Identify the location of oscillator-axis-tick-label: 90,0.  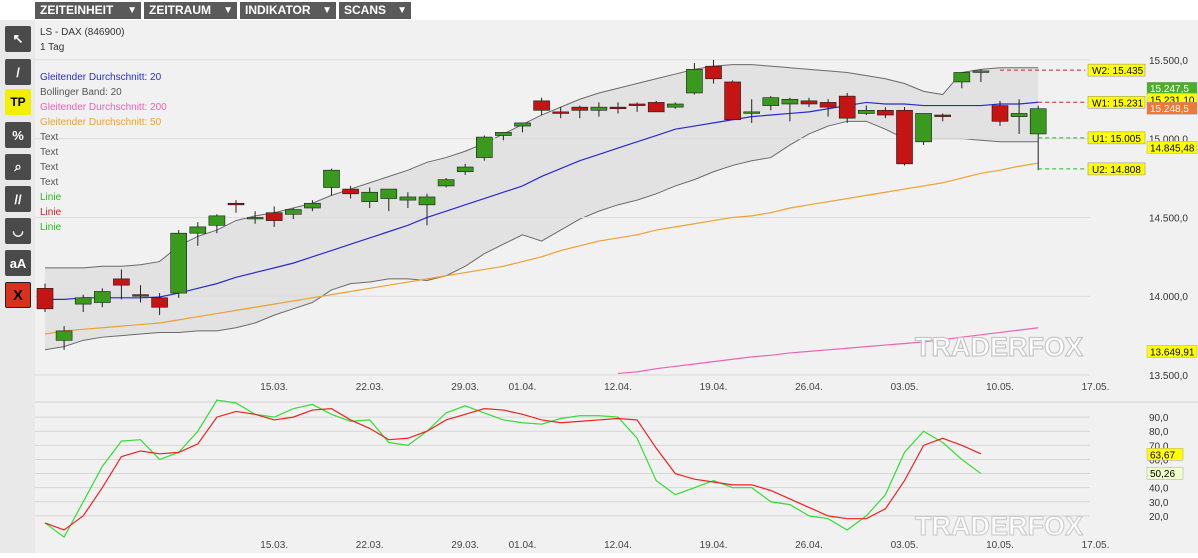
(1159, 418).